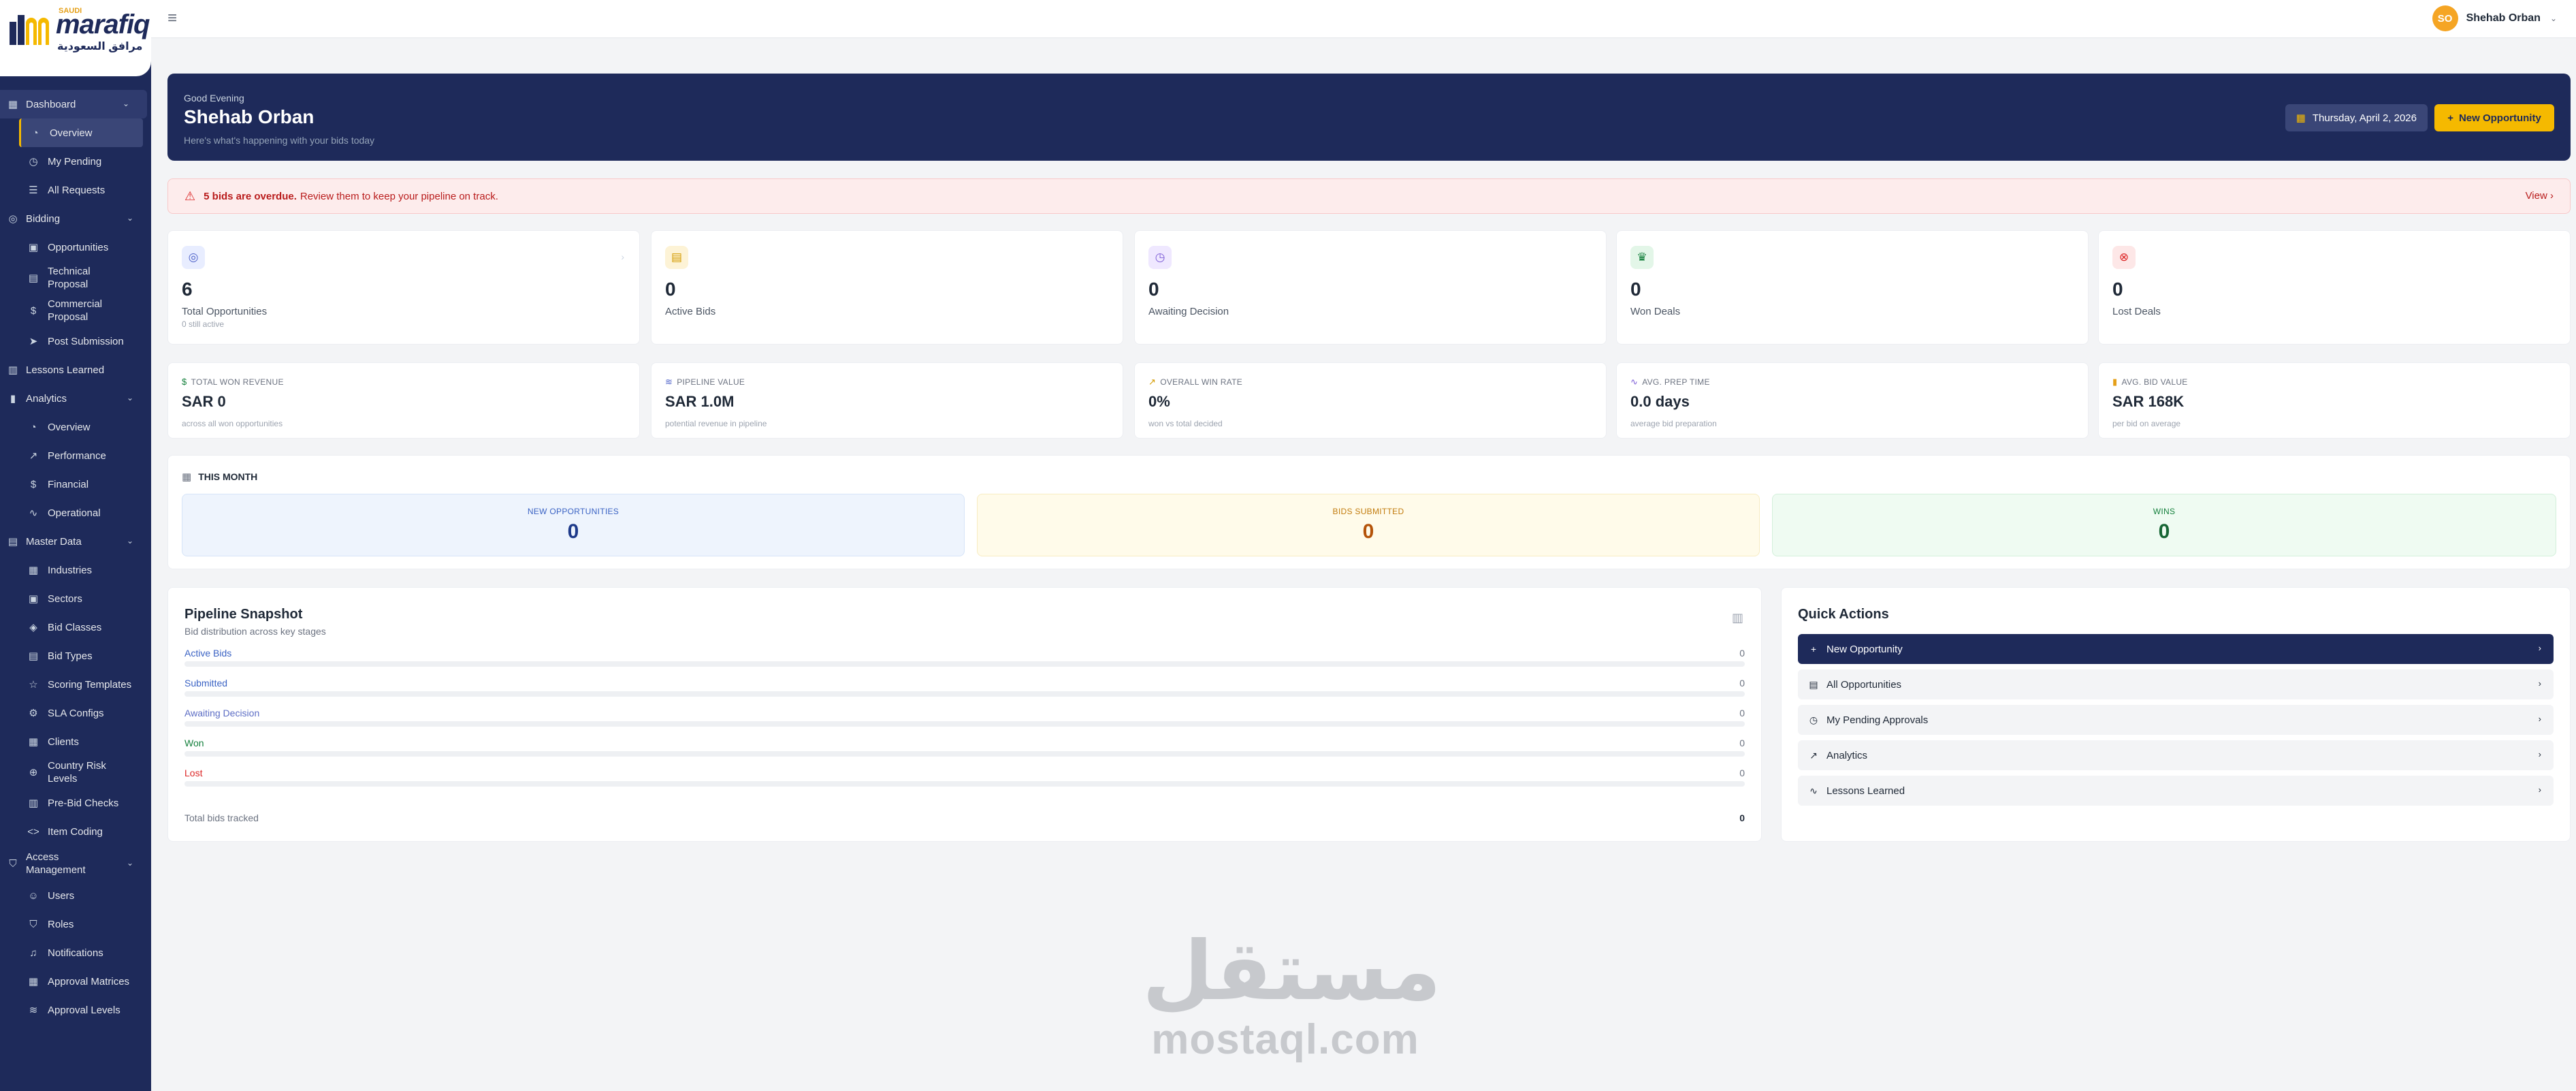  Describe the element at coordinates (2176, 684) in the screenshot. I see `quick-action-all-opportunities: ▤ All Opportunities ›` at that location.